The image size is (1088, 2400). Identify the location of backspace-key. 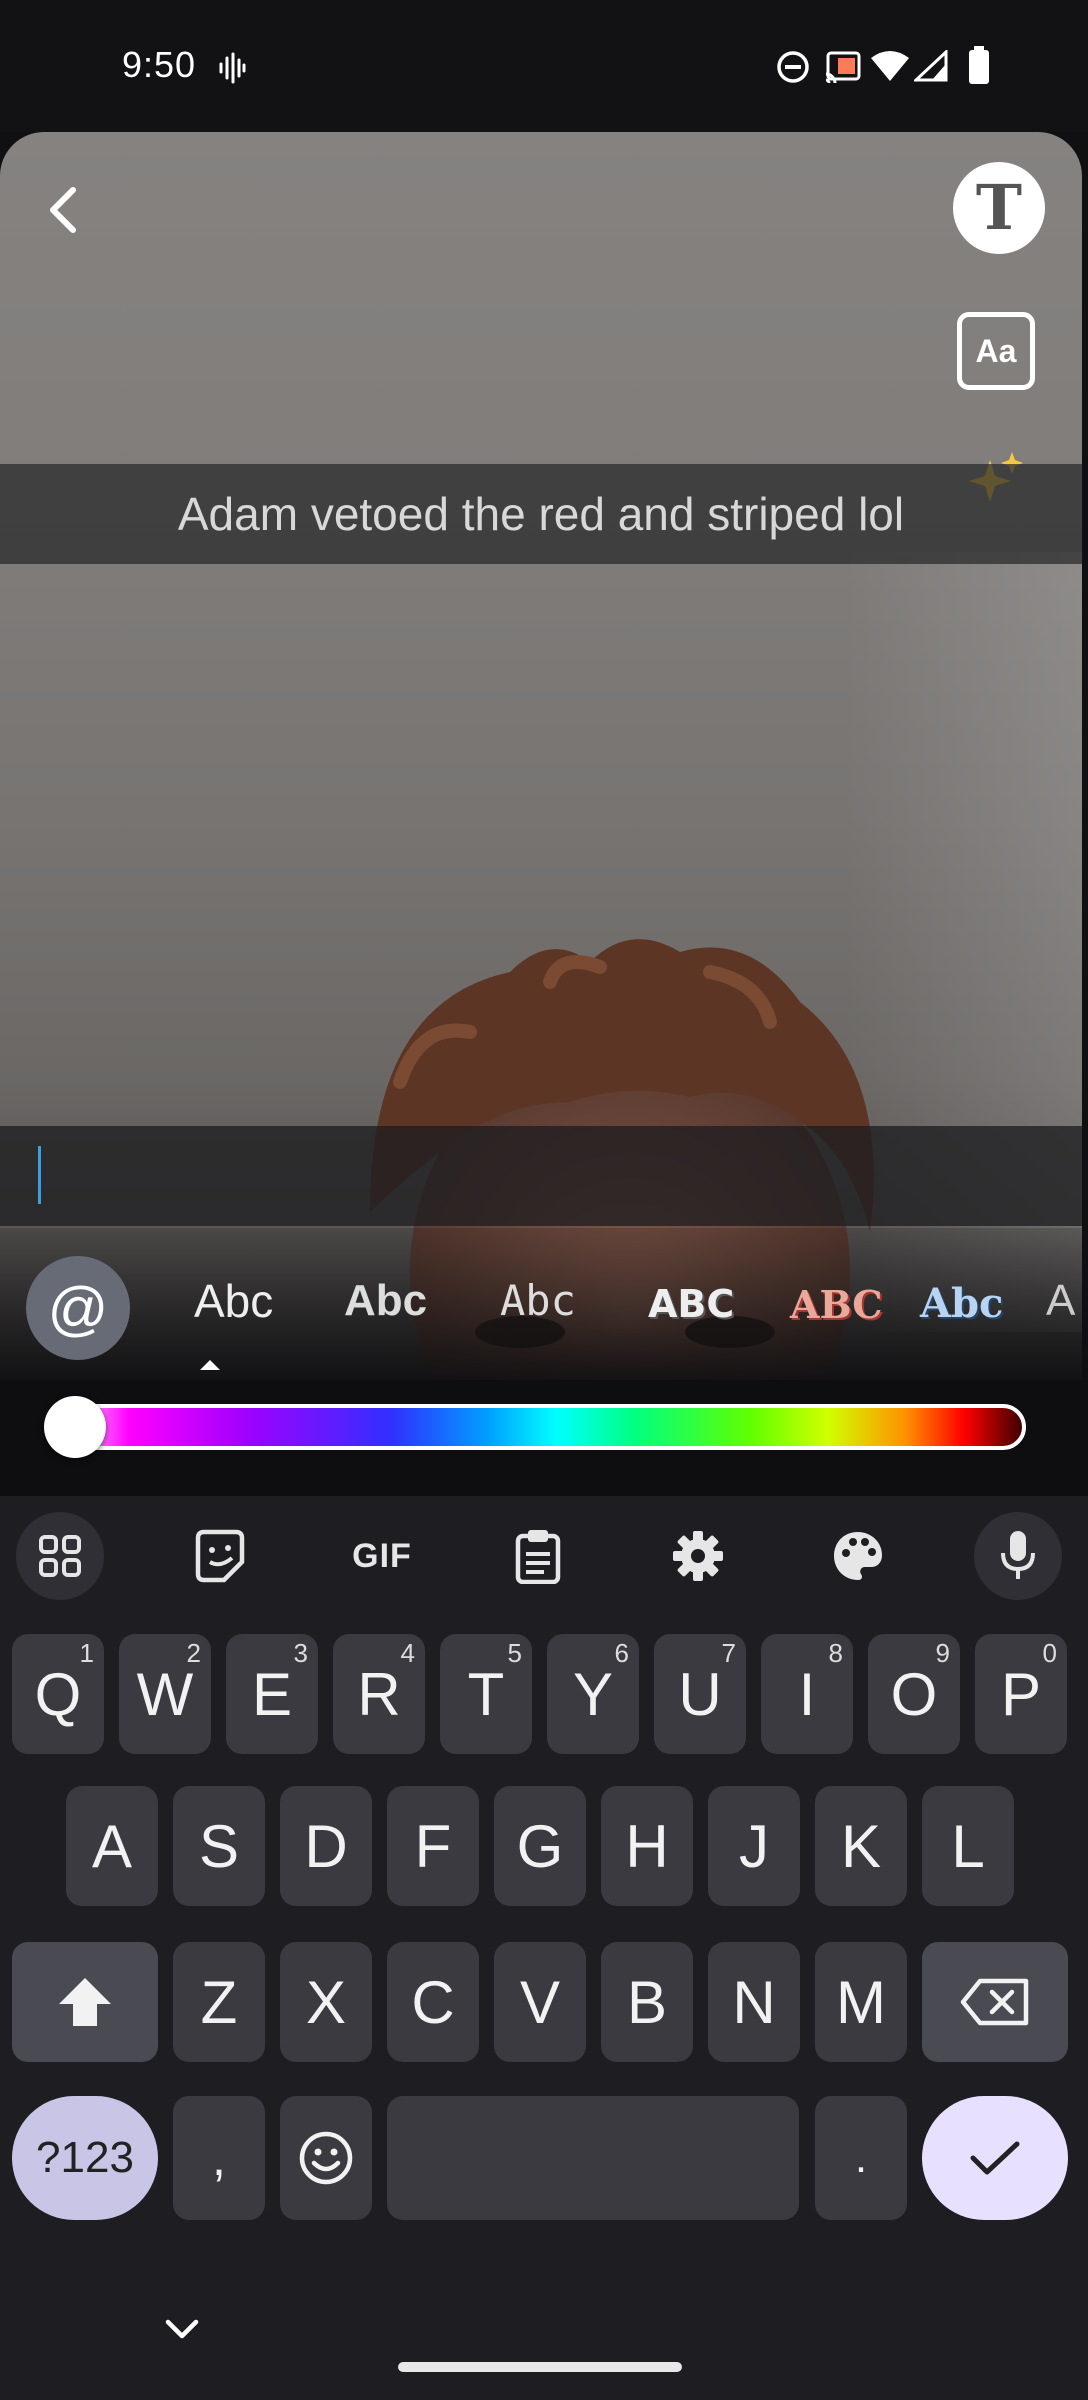
(995, 2002).